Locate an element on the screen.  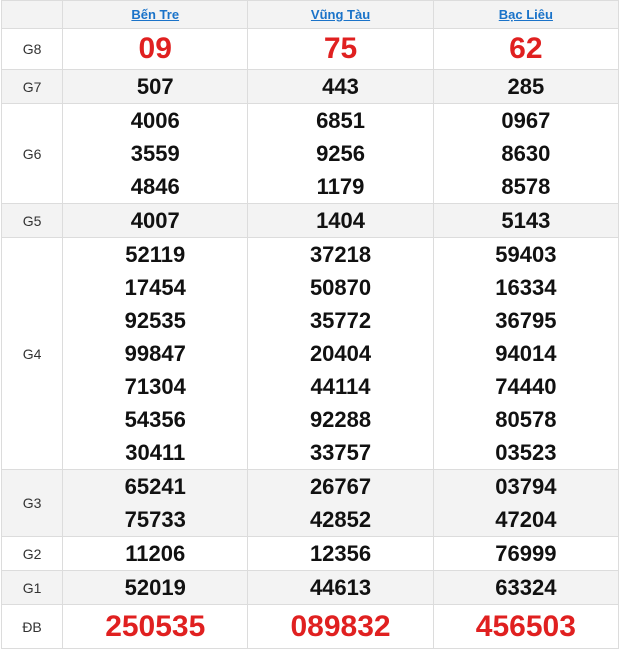
header-row: Bến Tre Vũng Tàu Bạc Liêu is located at coordinates (310, 14).